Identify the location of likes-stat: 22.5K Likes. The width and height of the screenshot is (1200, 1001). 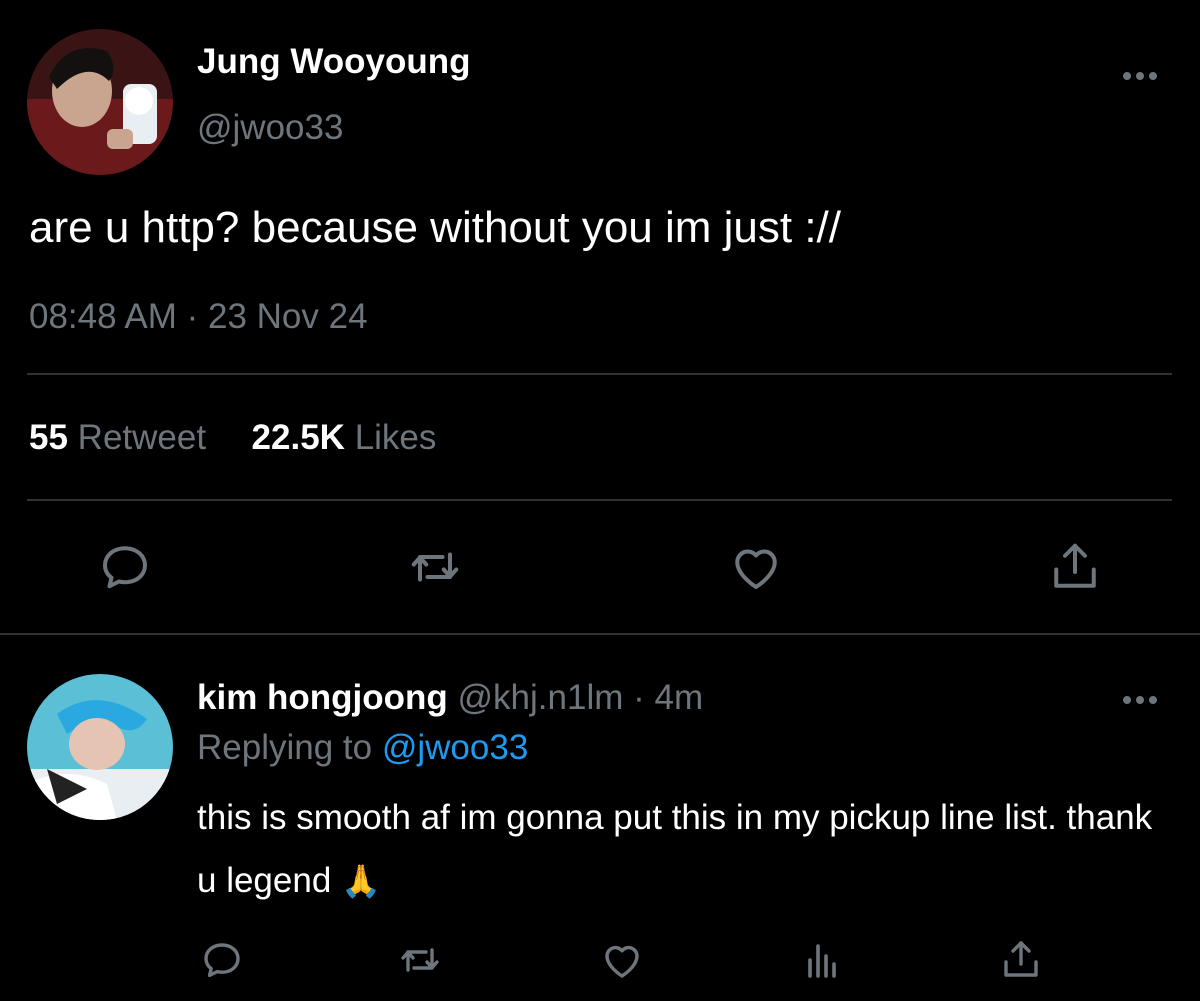
(344, 437).